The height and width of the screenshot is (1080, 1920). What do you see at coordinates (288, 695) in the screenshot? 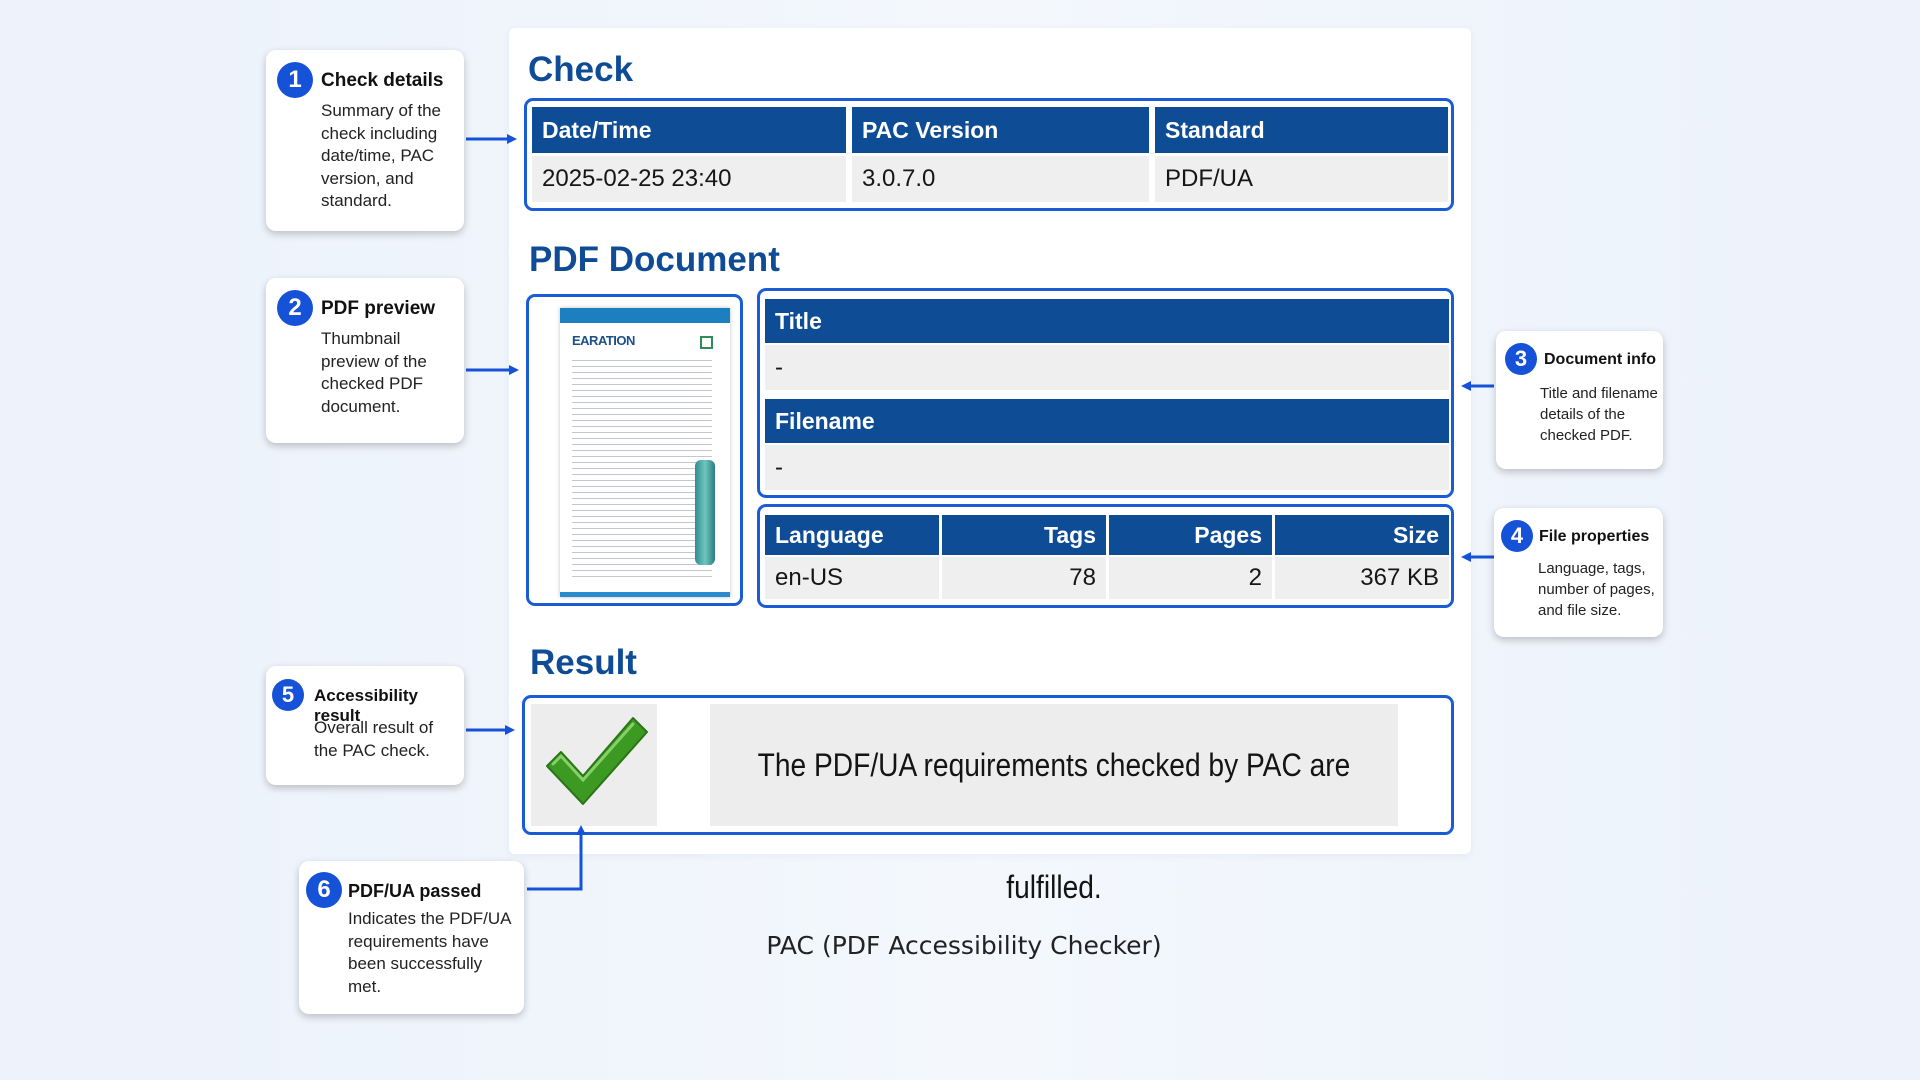
I see `callout-5-number: 5` at bounding box center [288, 695].